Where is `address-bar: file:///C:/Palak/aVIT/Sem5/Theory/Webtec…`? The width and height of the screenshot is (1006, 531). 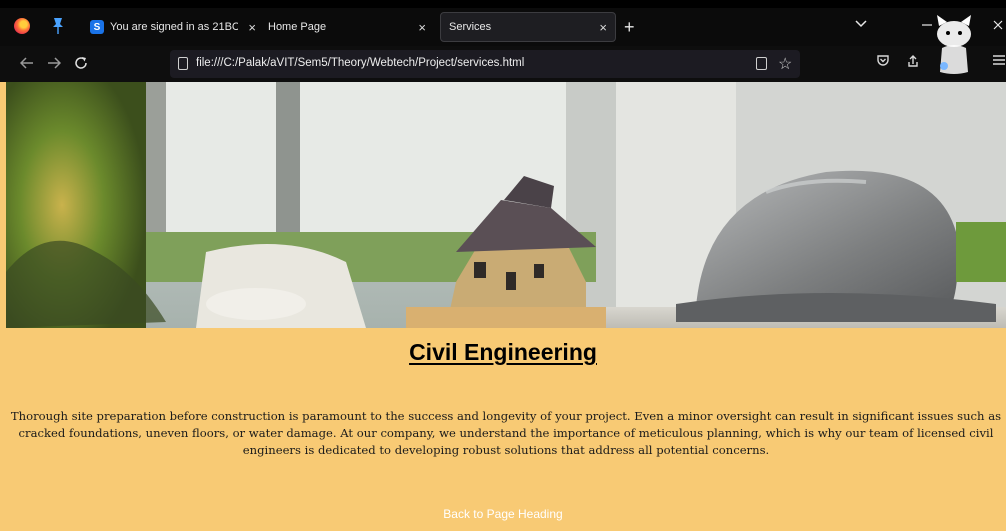 address-bar: file:///C:/Palak/aVIT/Sem5/Theory/Webtec… is located at coordinates (485, 64).